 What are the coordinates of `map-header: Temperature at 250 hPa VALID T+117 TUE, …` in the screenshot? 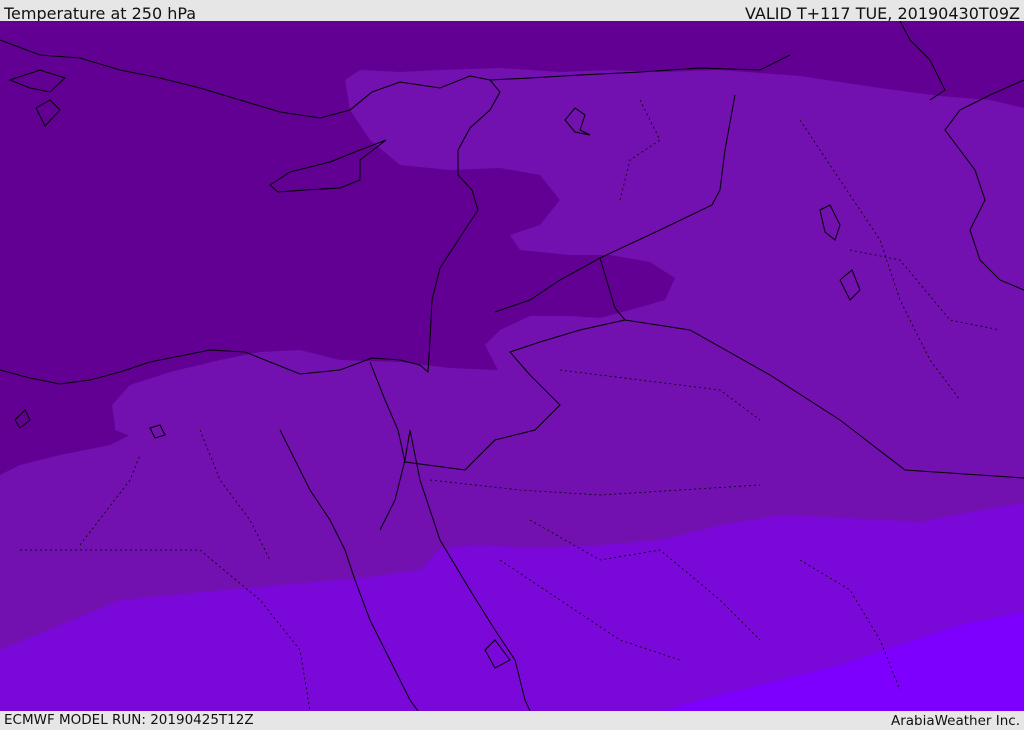 It's located at (512, 11).